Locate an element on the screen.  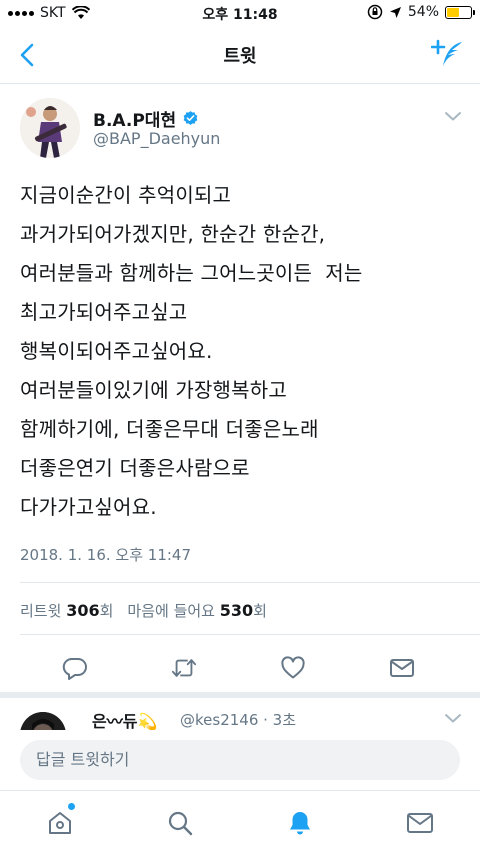
reply-author-name: 은〰듀💫 is located at coordinates (124, 720).